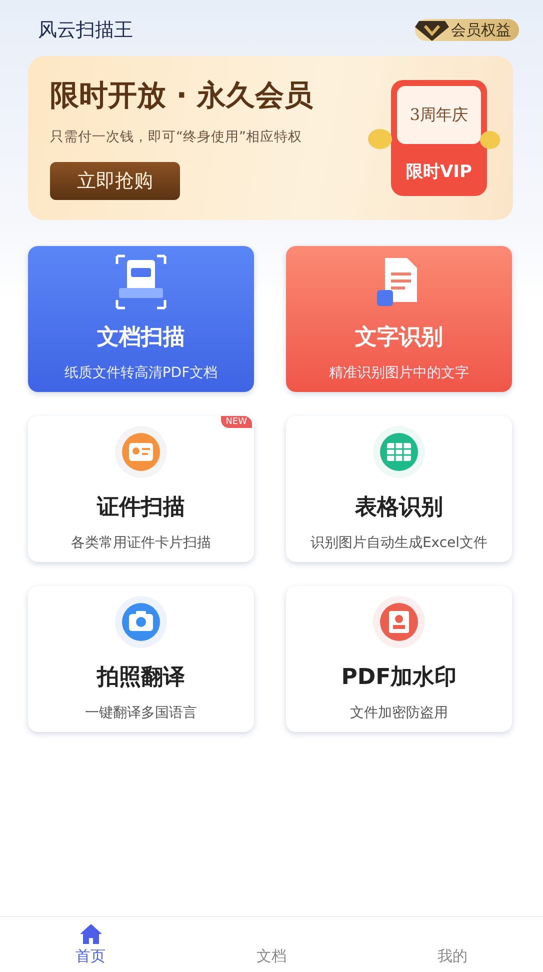 The width and height of the screenshot is (543, 972). What do you see at coordinates (399, 338) in the screenshot?
I see `tool-title: 文字识别` at bounding box center [399, 338].